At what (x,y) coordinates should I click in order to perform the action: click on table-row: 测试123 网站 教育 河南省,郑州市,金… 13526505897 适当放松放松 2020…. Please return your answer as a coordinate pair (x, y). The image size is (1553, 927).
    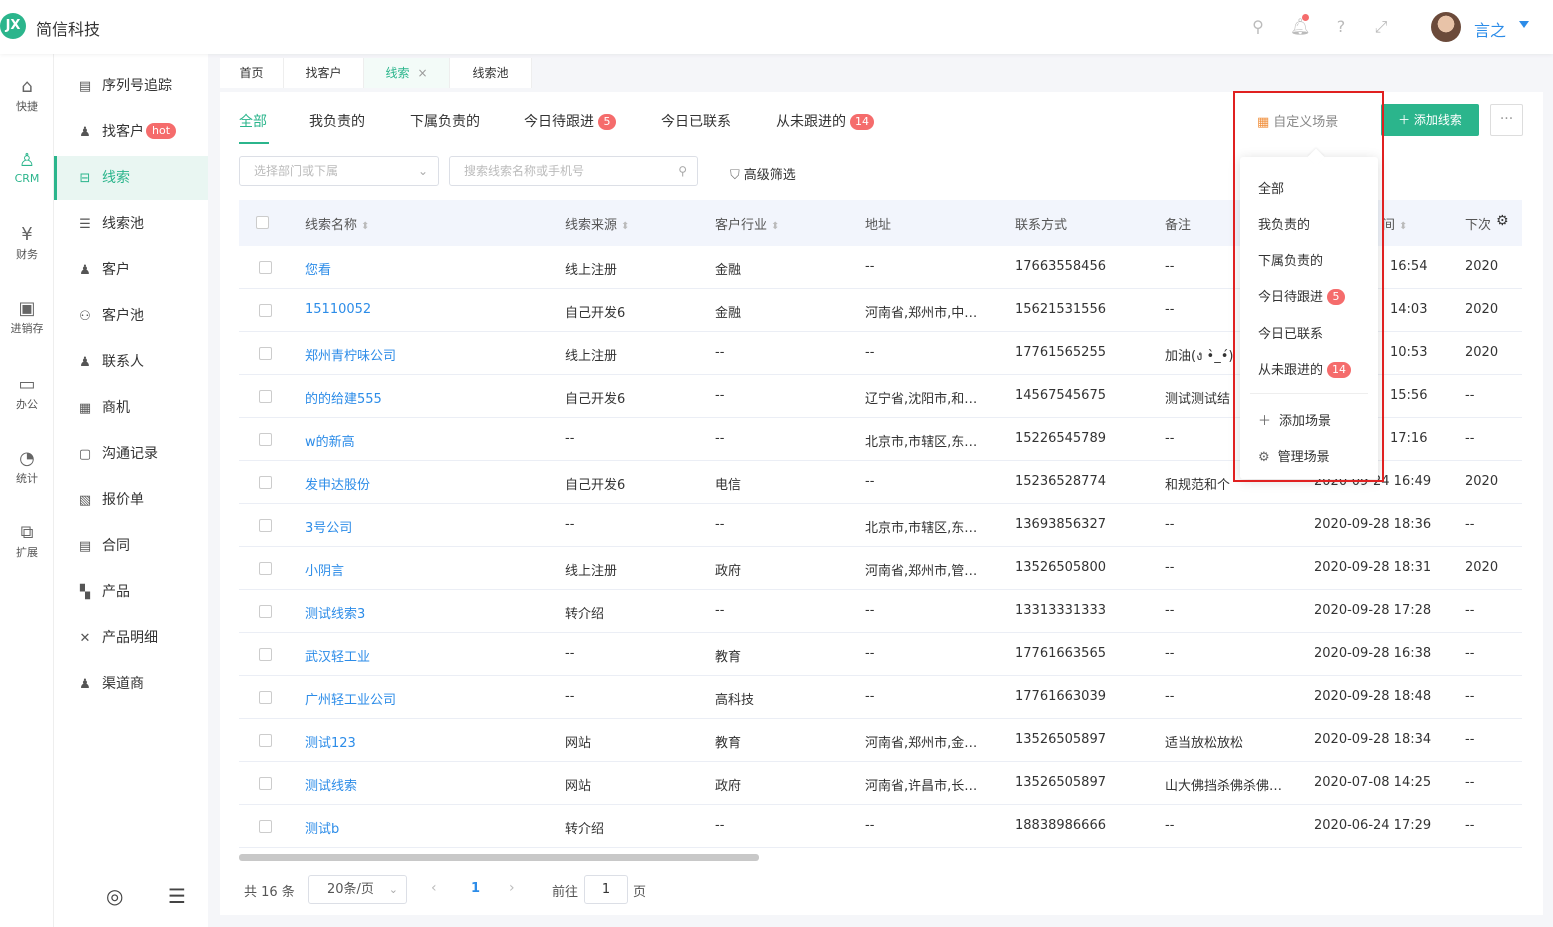
    Looking at the image, I should click on (880, 740).